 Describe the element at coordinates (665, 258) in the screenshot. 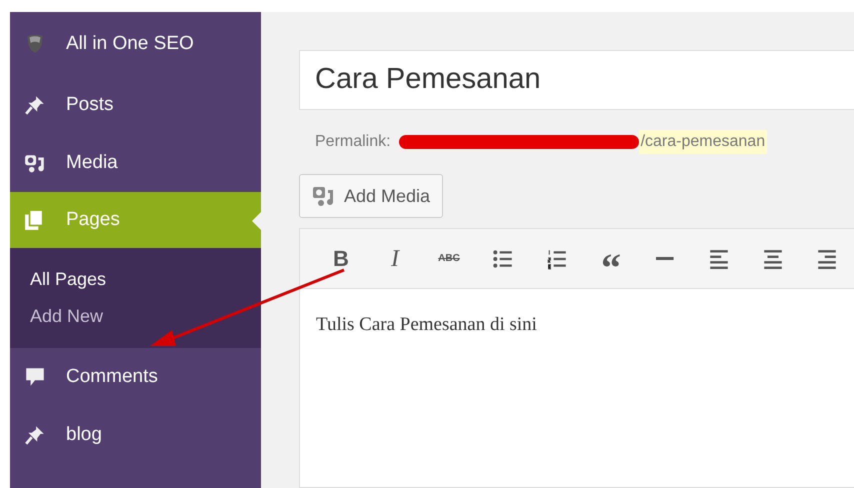

I see `horizontal-line-icon` at that location.